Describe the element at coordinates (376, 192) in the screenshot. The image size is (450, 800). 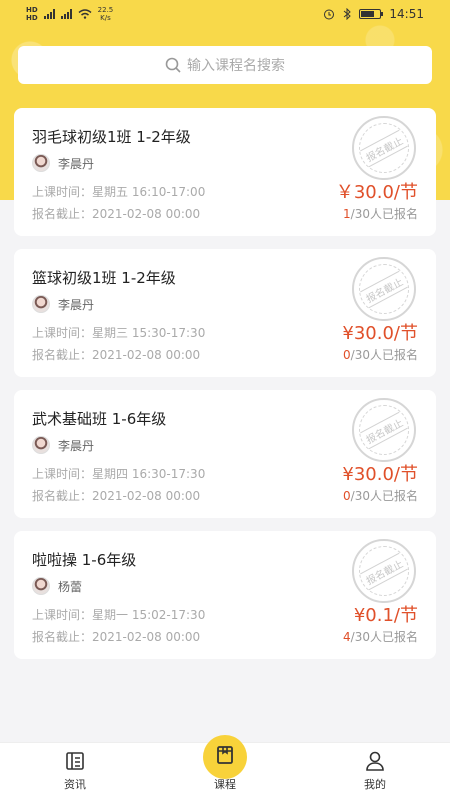
I see `course-price: ￥30.0/节` at that location.